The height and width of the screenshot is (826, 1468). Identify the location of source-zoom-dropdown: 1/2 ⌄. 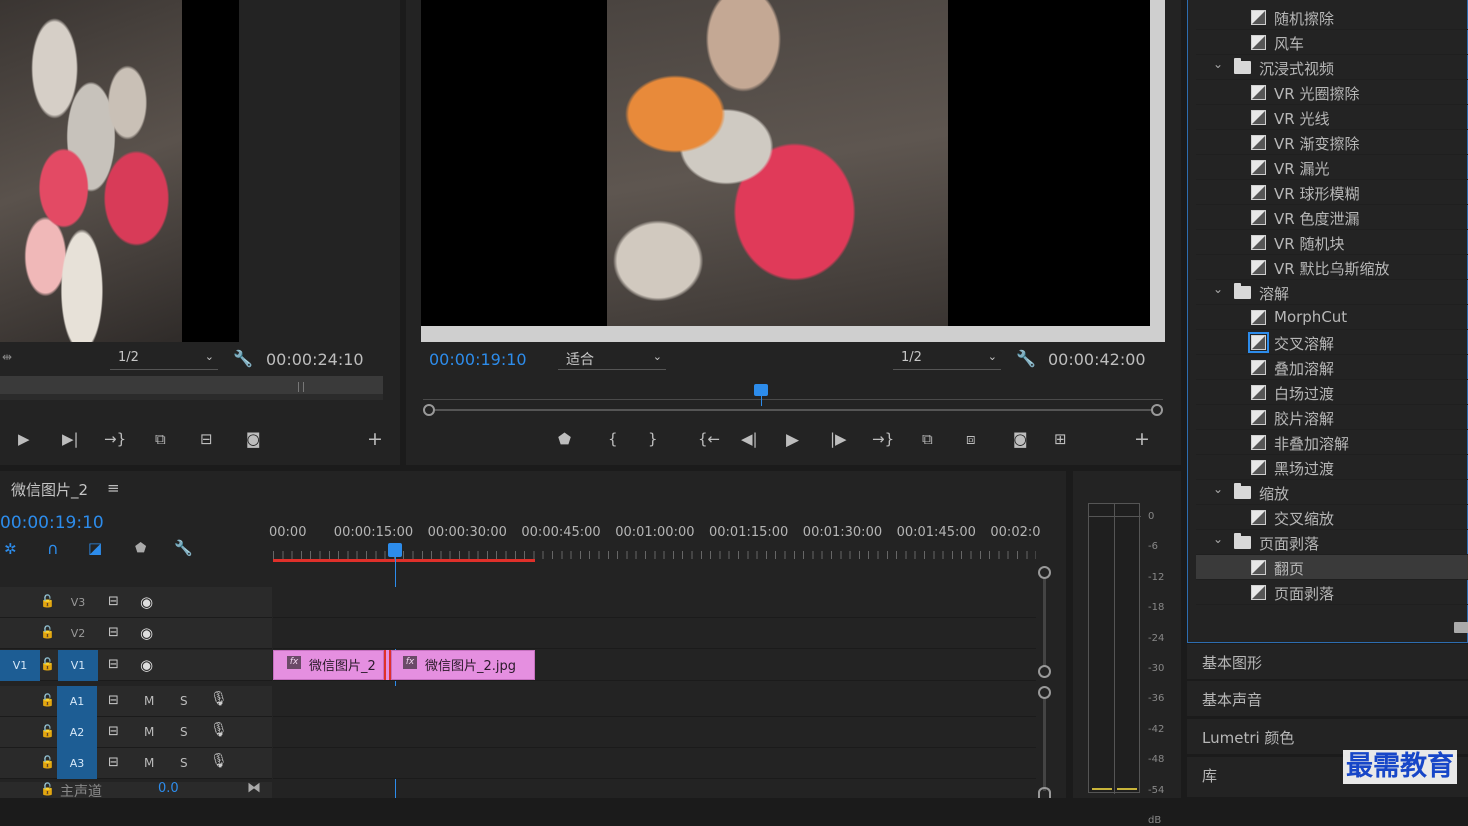
(164, 359).